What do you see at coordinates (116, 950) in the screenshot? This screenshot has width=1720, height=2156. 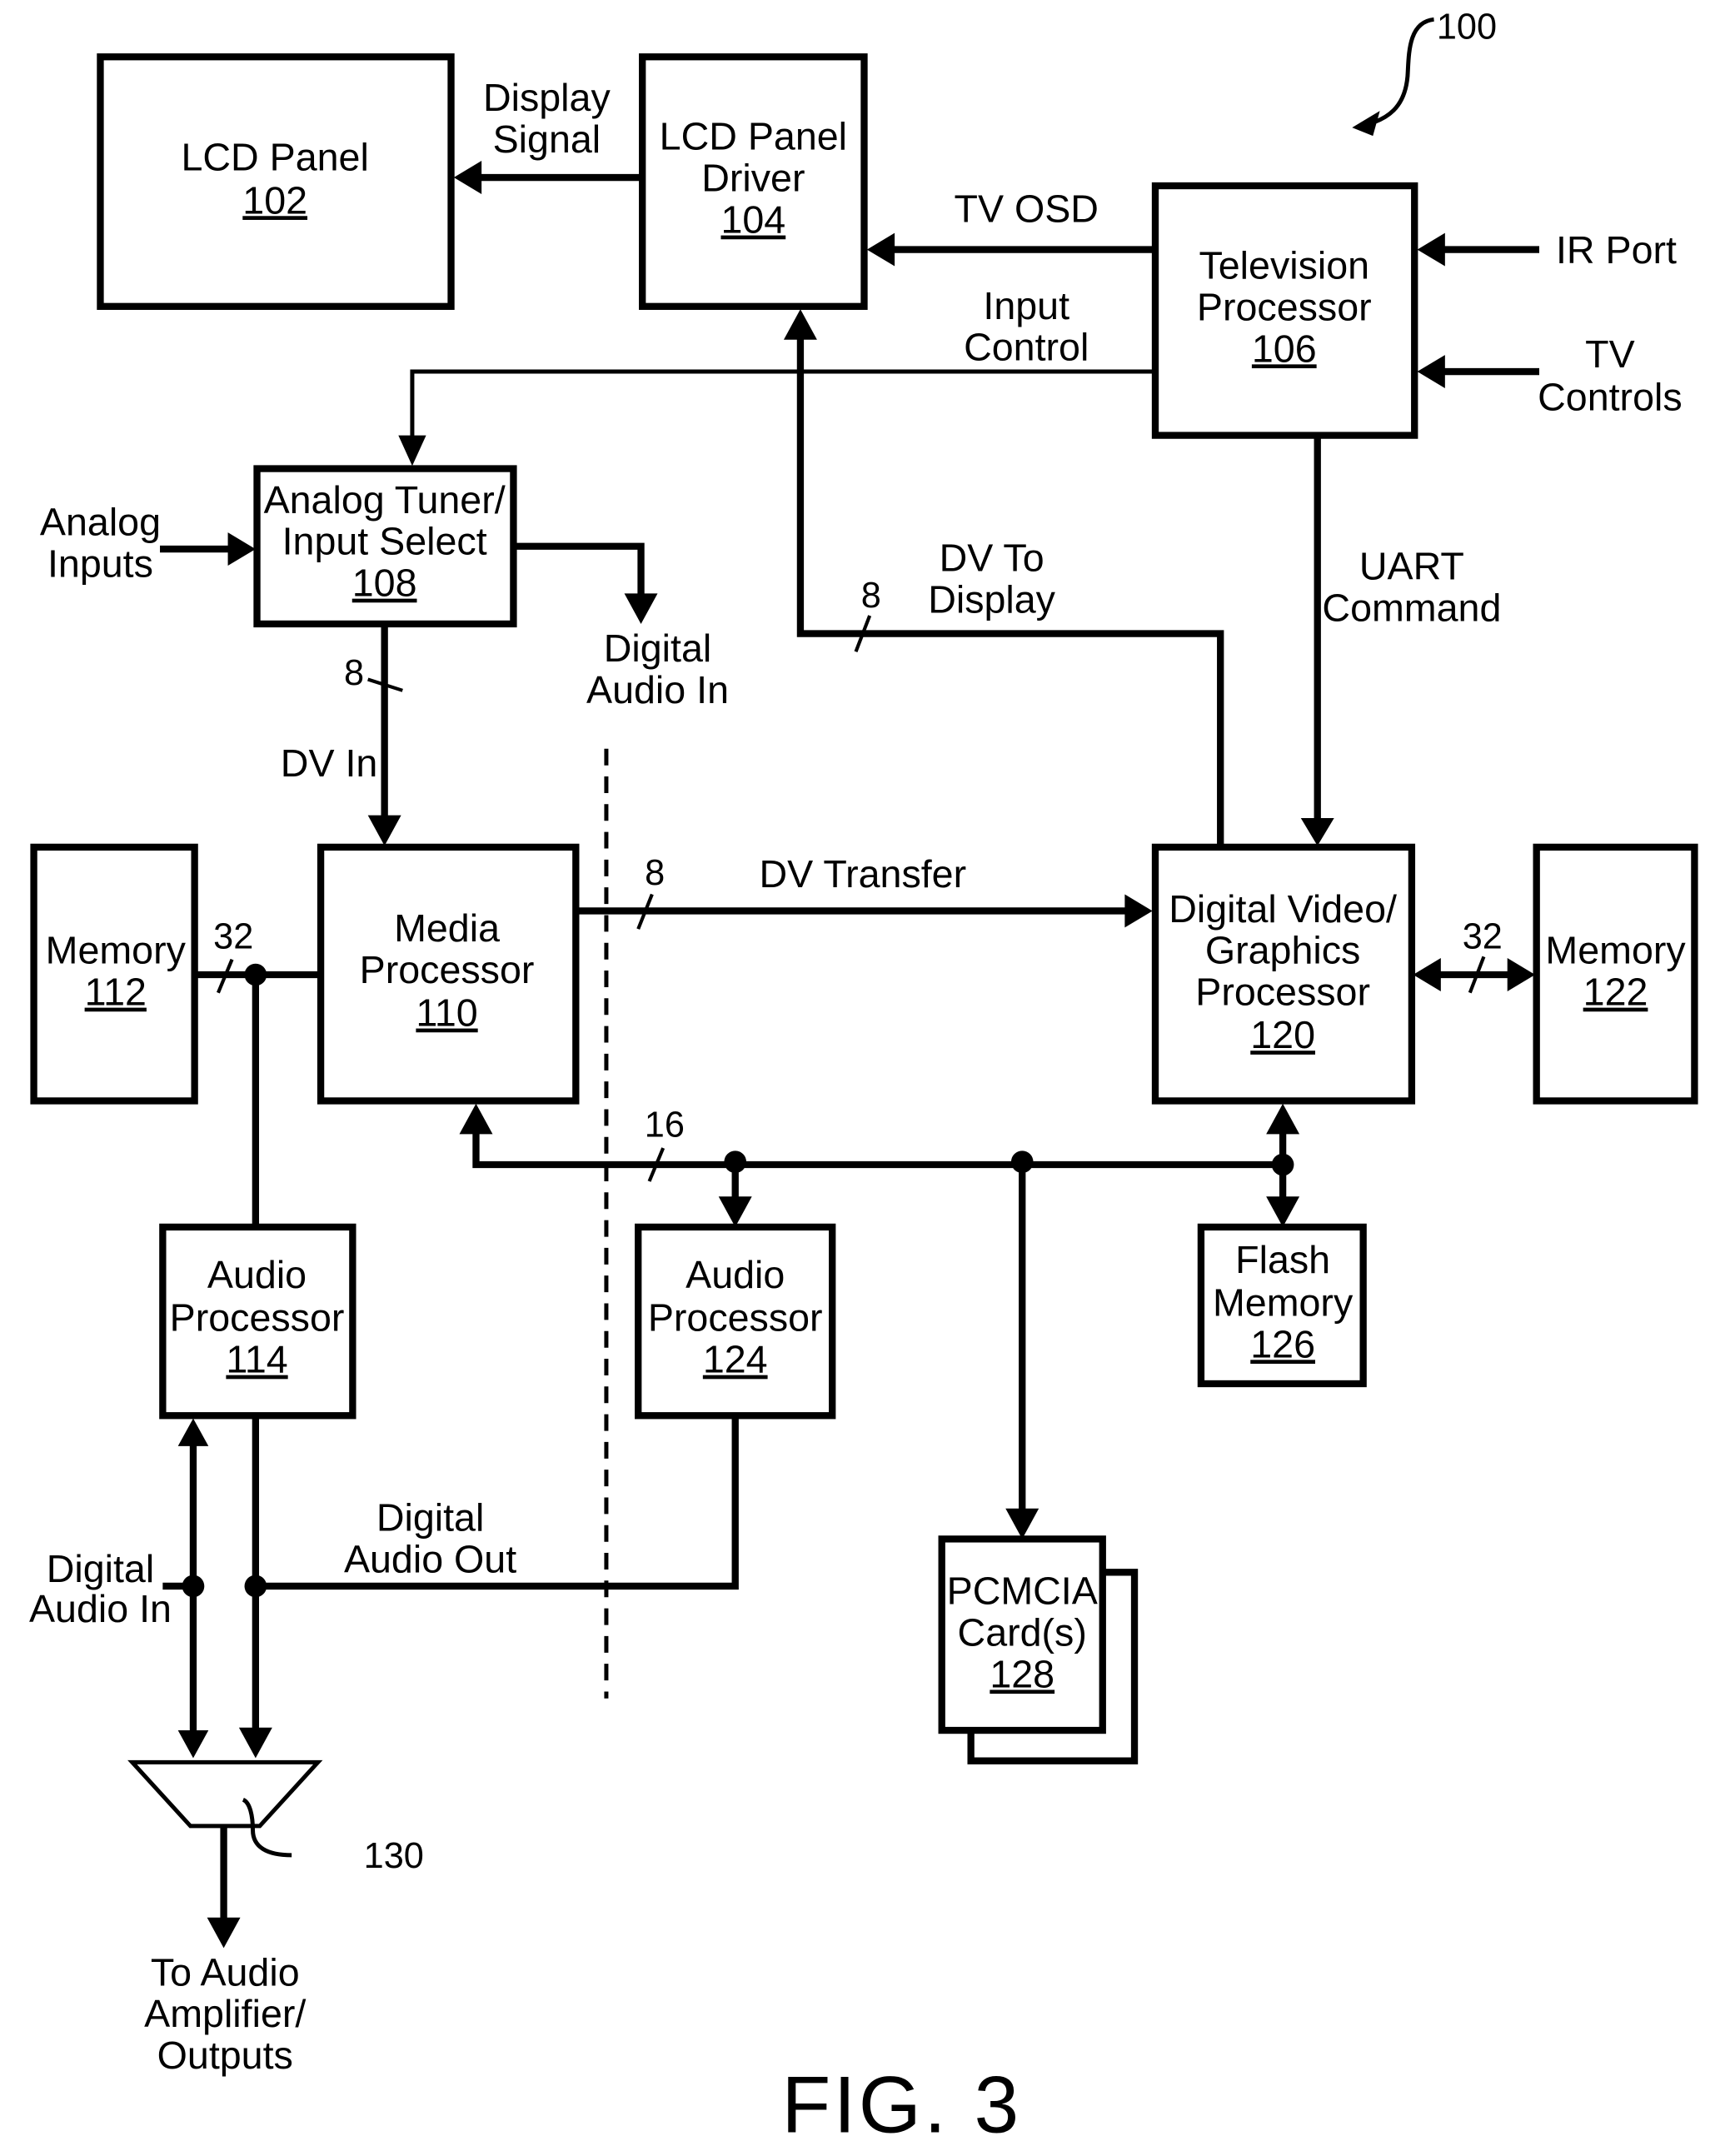 I see `memory-112-title: Memory` at bounding box center [116, 950].